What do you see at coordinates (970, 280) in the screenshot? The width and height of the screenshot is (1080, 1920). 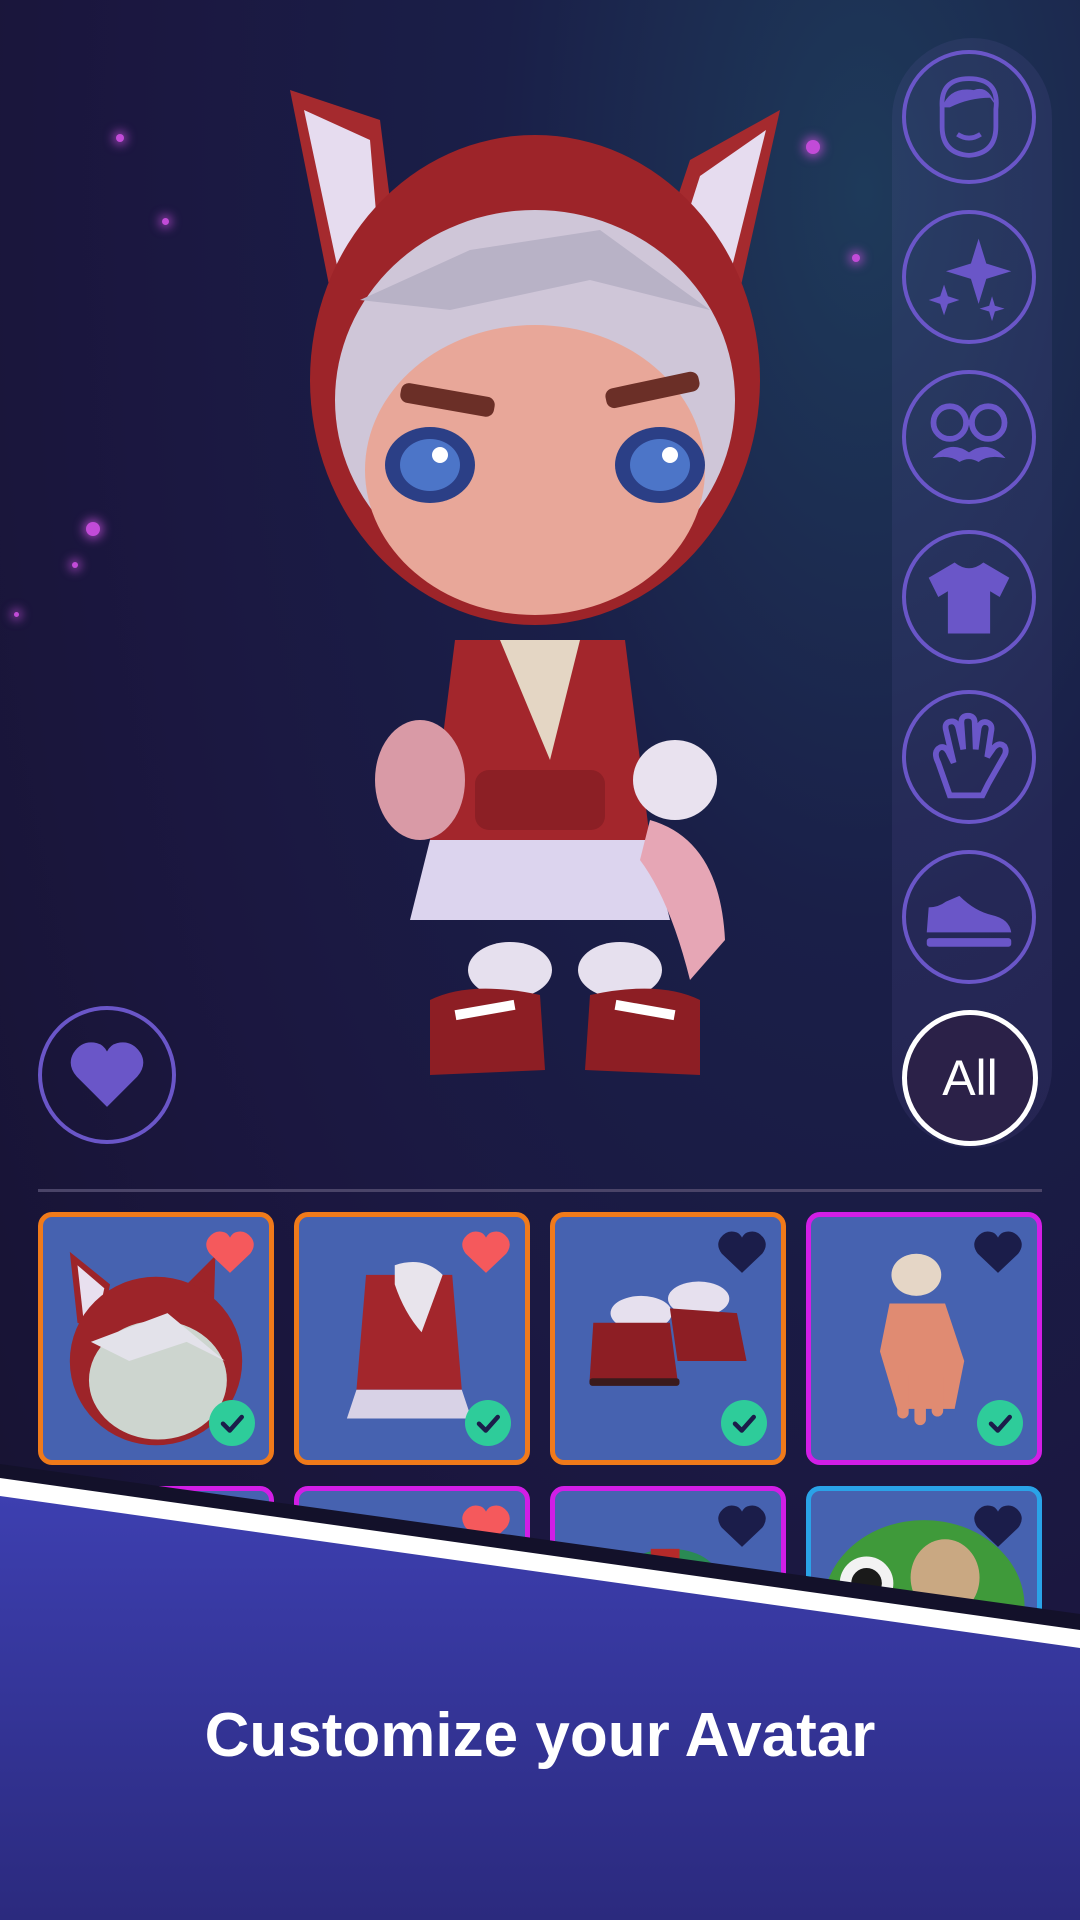 I see `sparkles-icon` at bounding box center [970, 280].